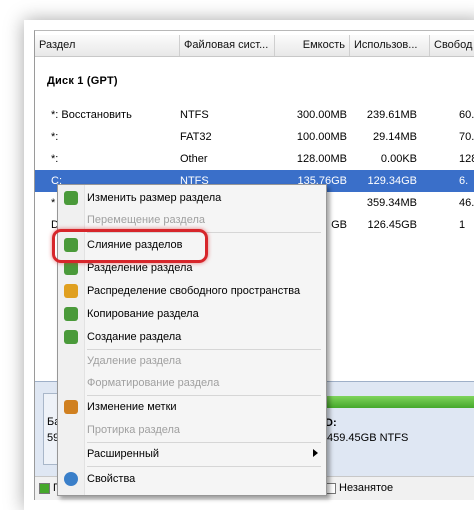 This screenshot has height=510, width=474. Describe the element at coordinates (466, 159) in the screenshot. I see `partition-free: 128` at that location.